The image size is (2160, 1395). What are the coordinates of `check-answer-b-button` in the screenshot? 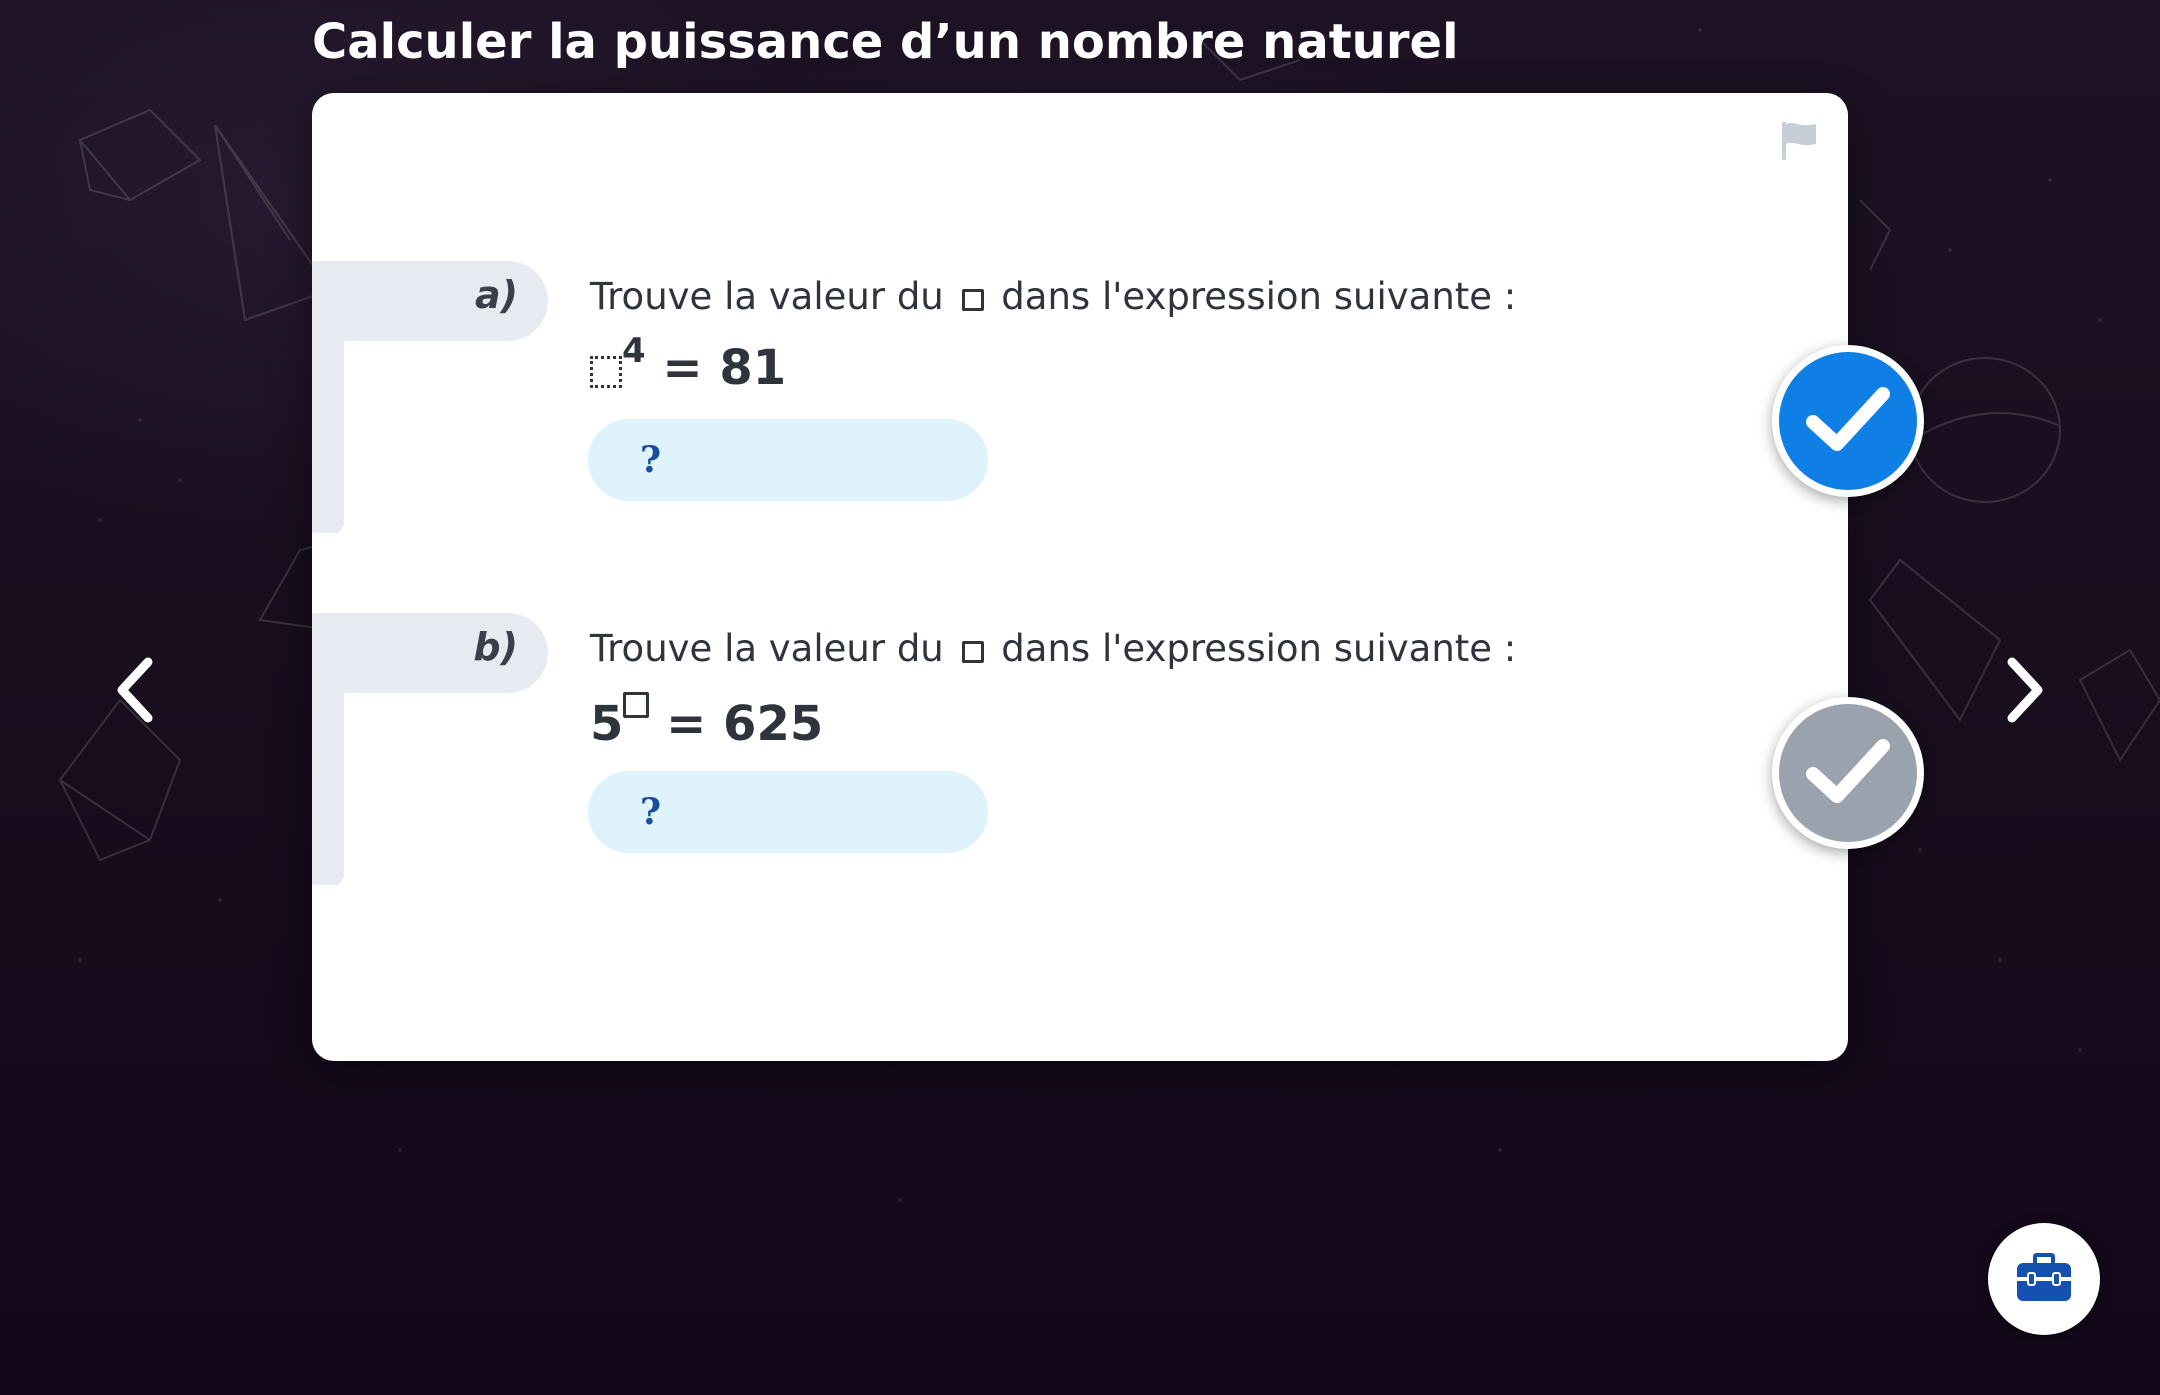 It's located at (1848, 773).